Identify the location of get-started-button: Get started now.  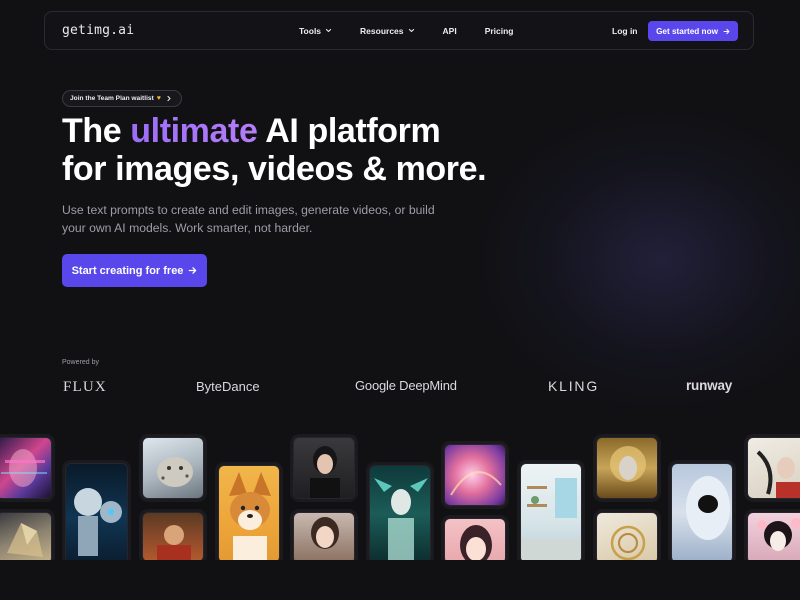
(693, 31).